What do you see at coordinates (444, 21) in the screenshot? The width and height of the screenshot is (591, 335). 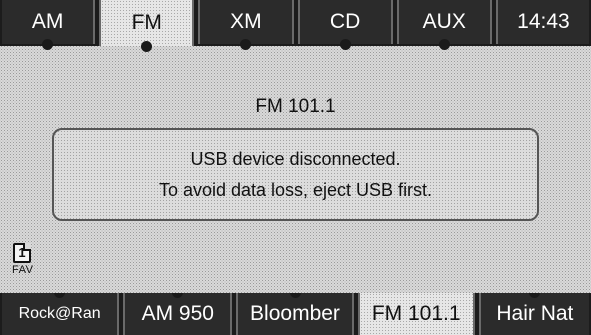 I see `tab-label: AUX` at bounding box center [444, 21].